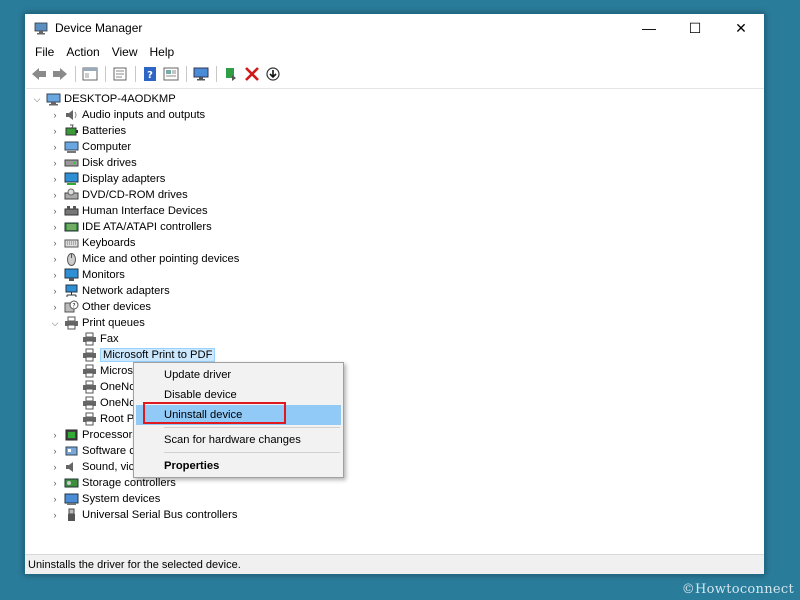  What do you see at coordinates (695, 28) in the screenshot?
I see `maximize-button: ☐` at bounding box center [695, 28].